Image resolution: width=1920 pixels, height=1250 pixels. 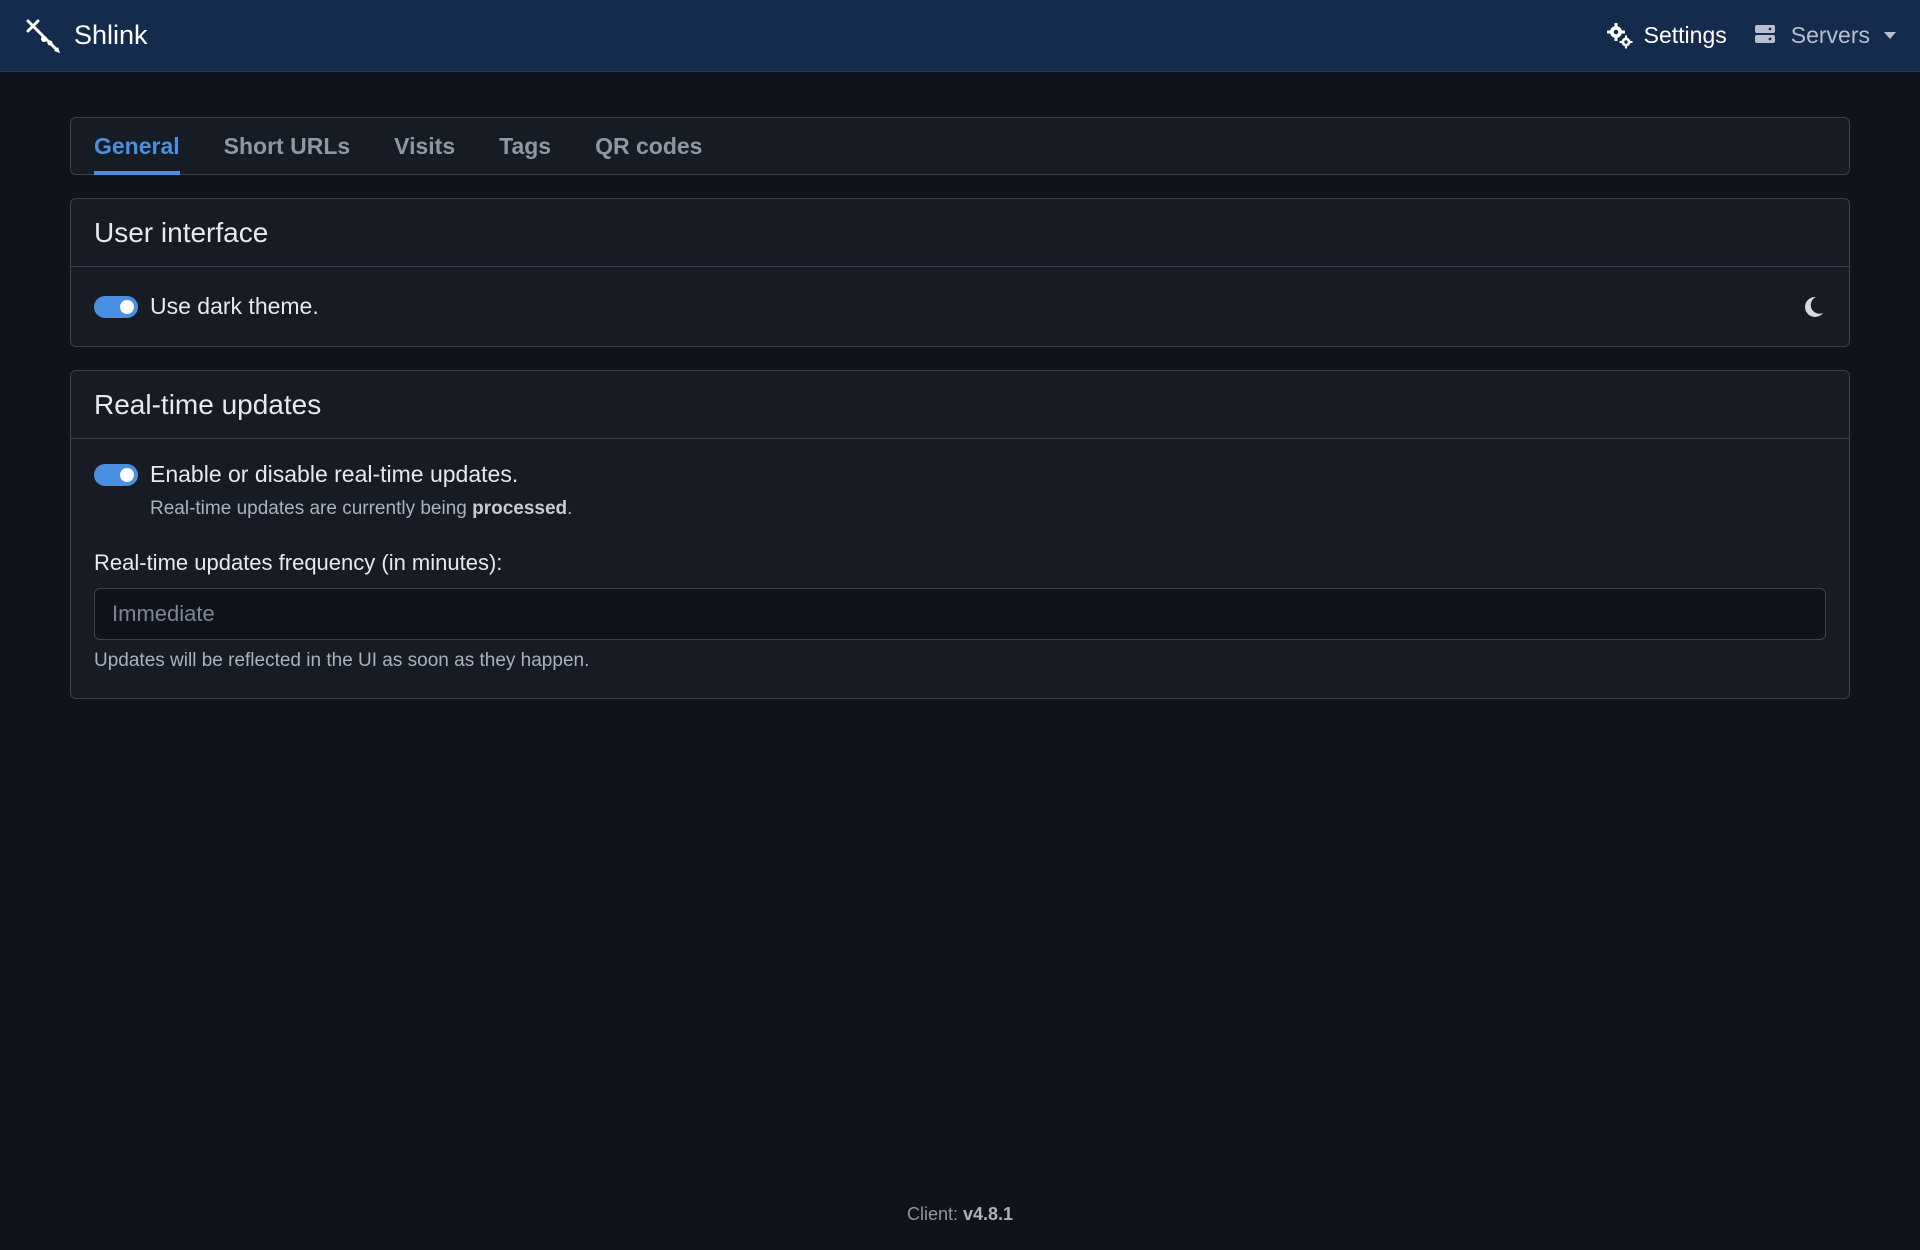 What do you see at coordinates (960, 233) in the screenshot?
I see `user-interface-title: User interface` at bounding box center [960, 233].